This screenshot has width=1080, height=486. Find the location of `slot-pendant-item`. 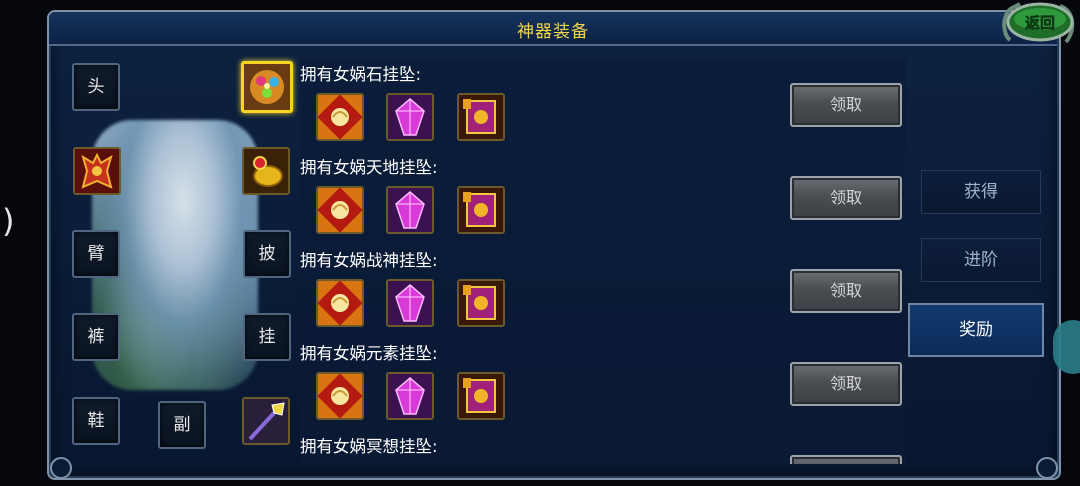

slot-pendant-item is located at coordinates (267, 87).